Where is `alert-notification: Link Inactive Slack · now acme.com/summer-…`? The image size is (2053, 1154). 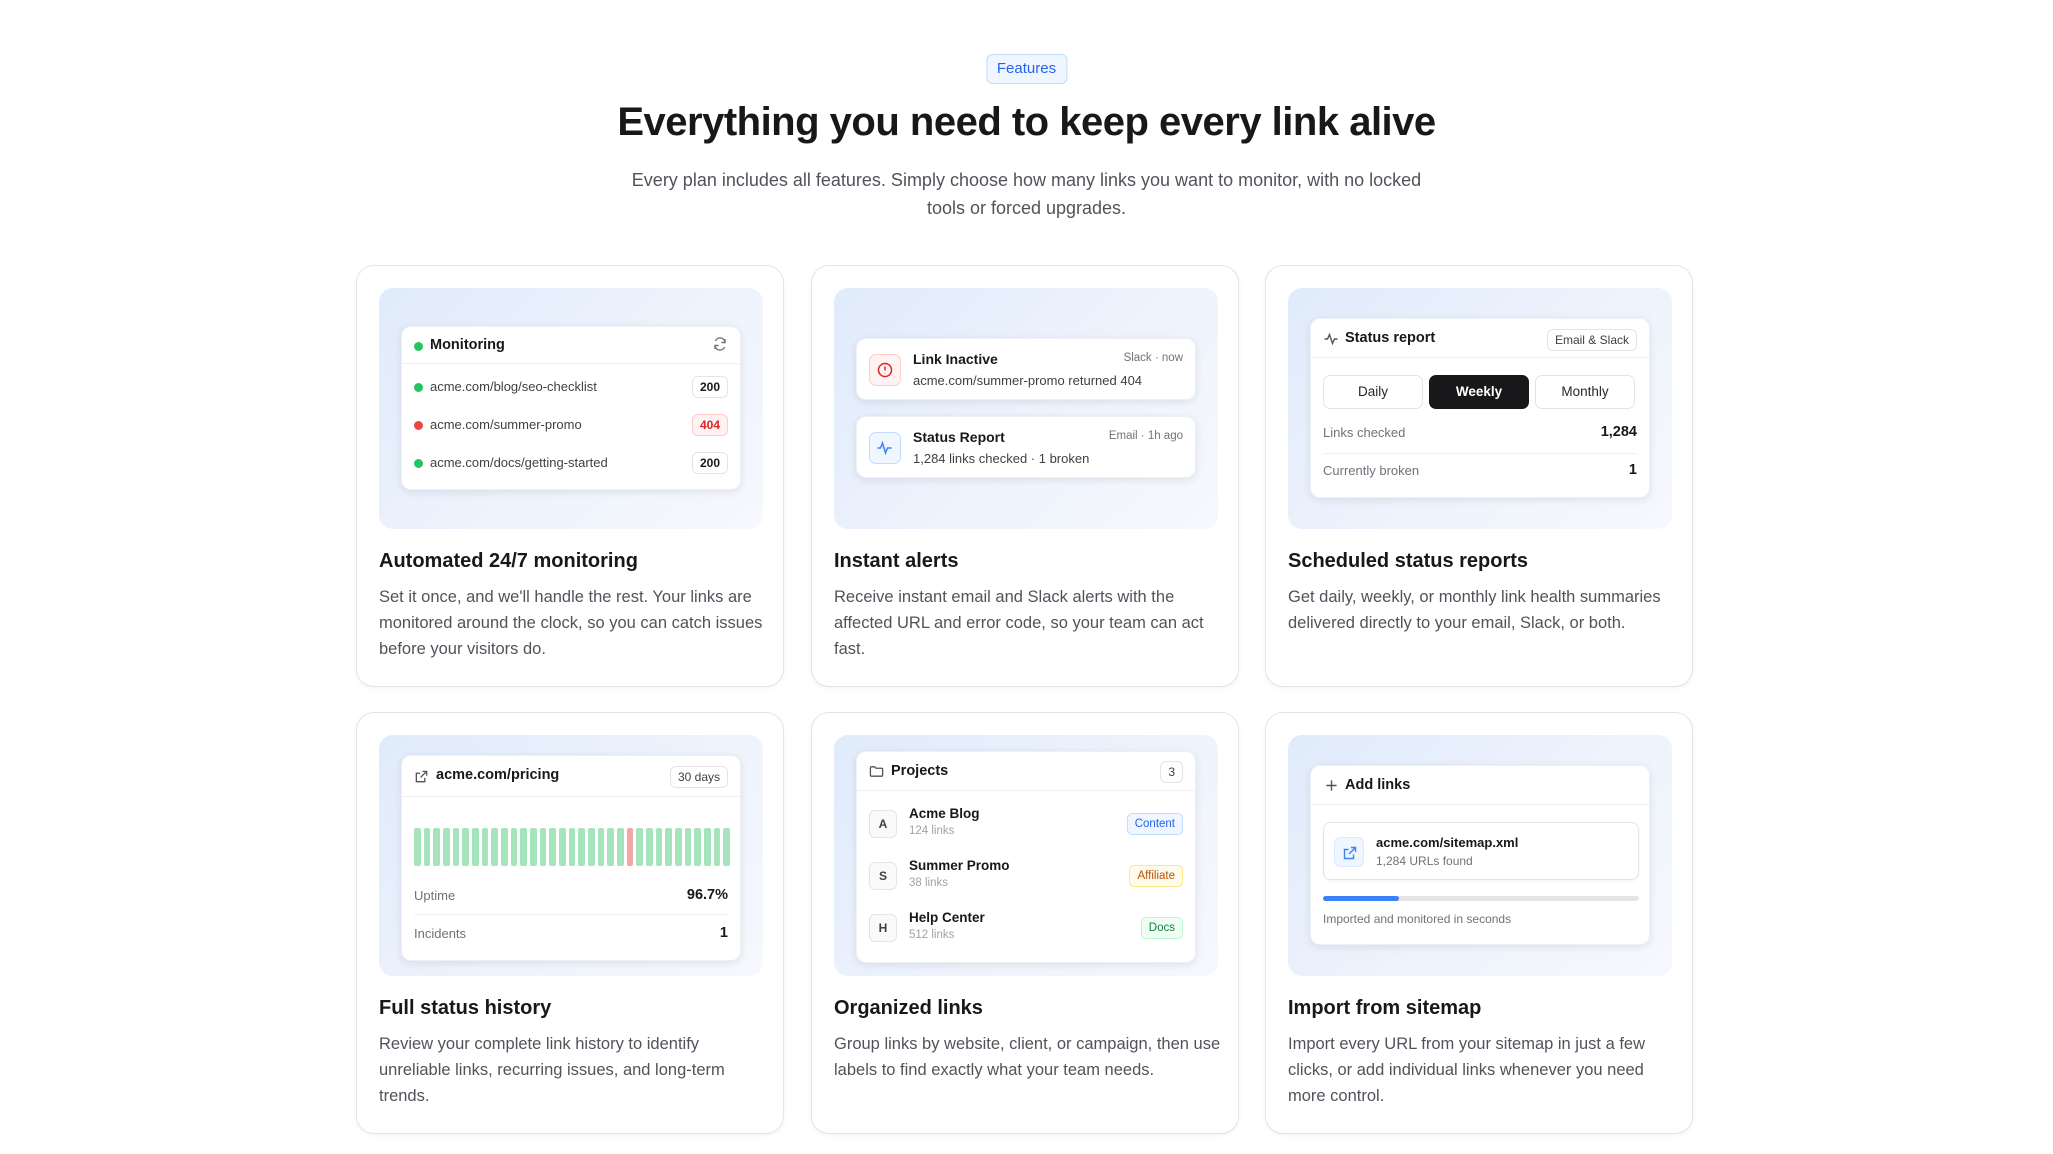
alert-notification: Link Inactive Slack · now acme.com/summer-… is located at coordinates (1026, 369).